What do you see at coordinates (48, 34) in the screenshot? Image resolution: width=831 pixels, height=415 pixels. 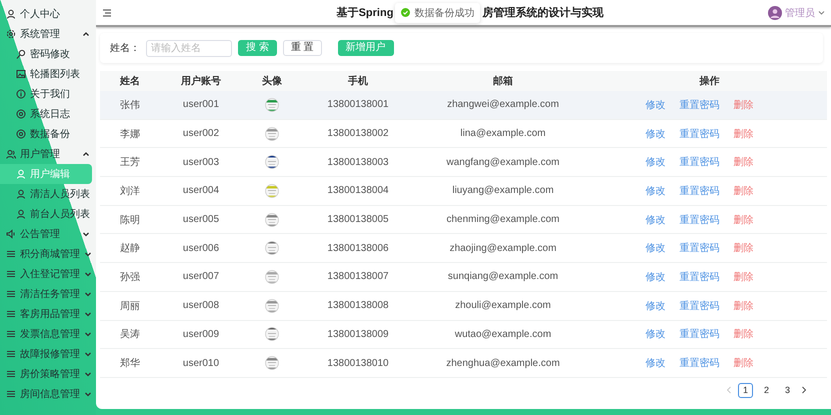 I see `sidebar-item: 系统管理` at bounding box center [48, 34].